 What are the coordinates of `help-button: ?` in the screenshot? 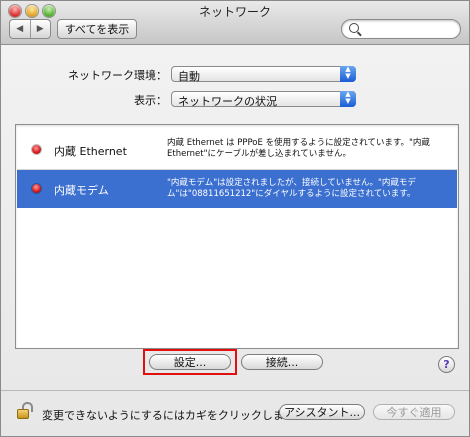 It's located at (446, 364).